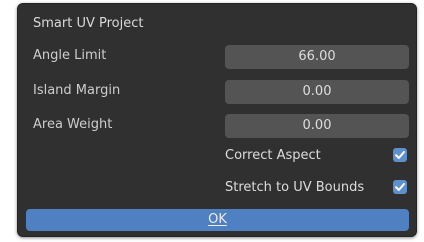  Describe the element at coordinates (73, 124) in the screenshot. I see `area-weight-label: Area Weight` at that location.